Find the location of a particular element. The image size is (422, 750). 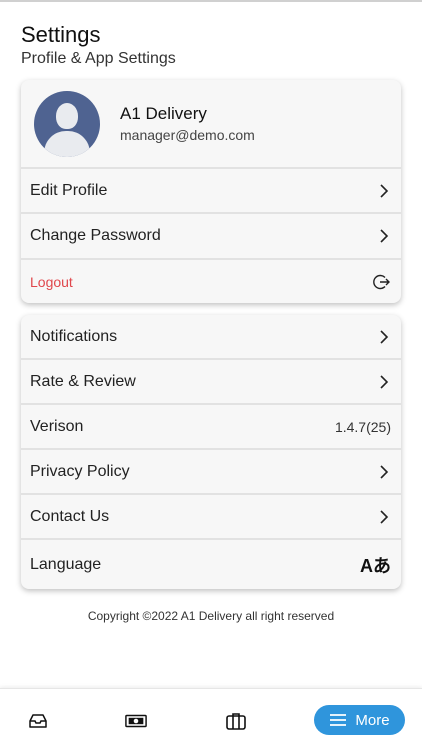

contact-us-row: Contact Us is located at coordinates (211, 517).